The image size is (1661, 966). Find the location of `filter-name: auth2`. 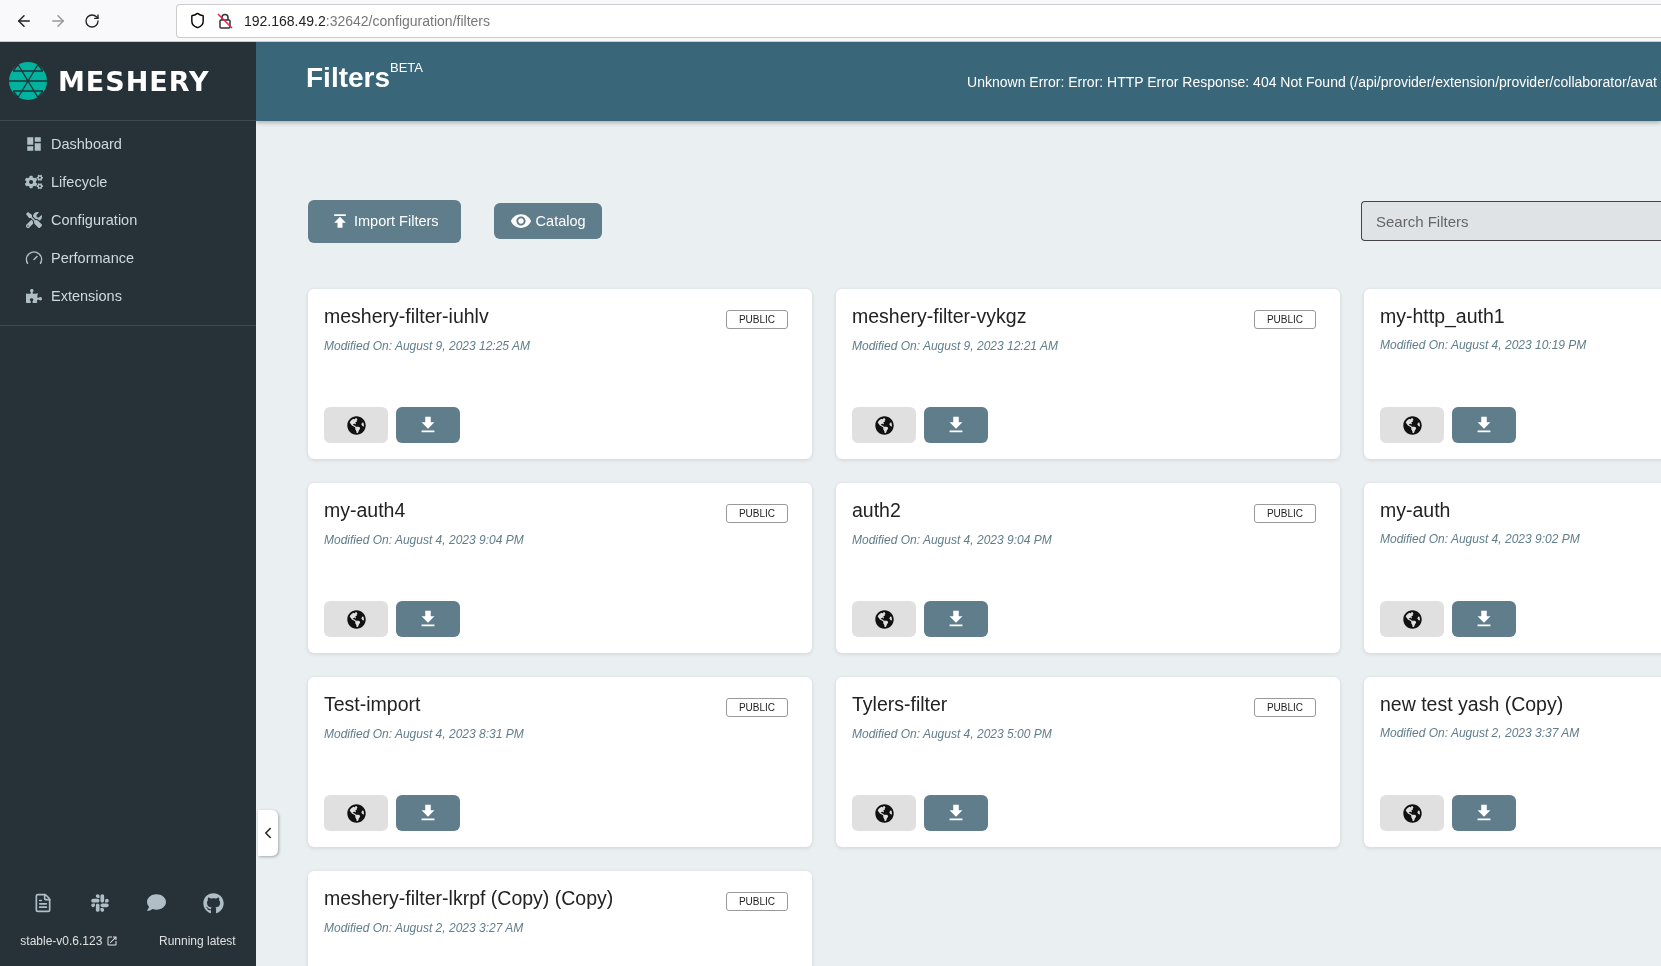

filter-name: auth2 is located at coordinates (876, 510).